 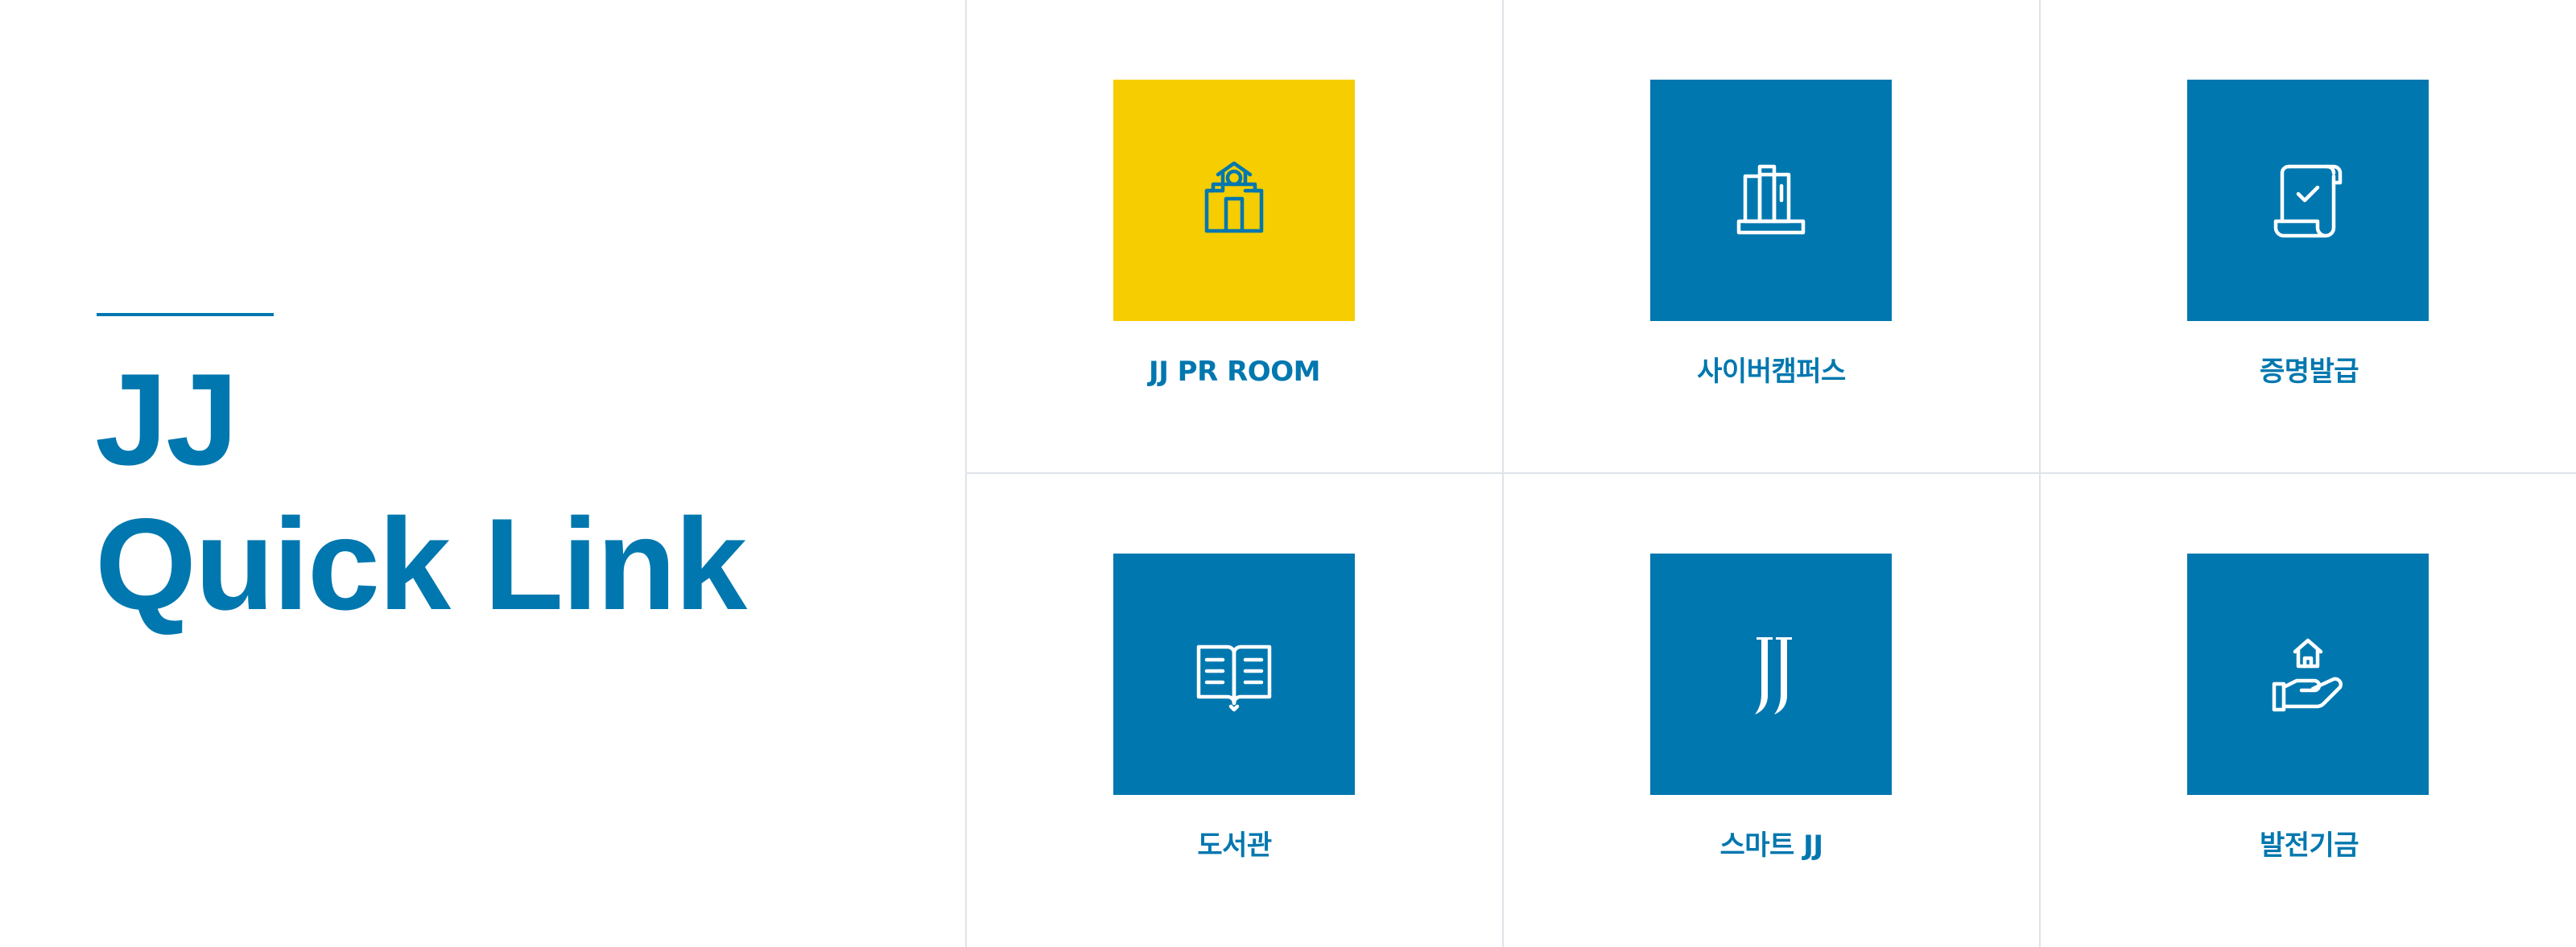 I want to click on section-title: JJ Quick Link, so click(x=421, y=492).